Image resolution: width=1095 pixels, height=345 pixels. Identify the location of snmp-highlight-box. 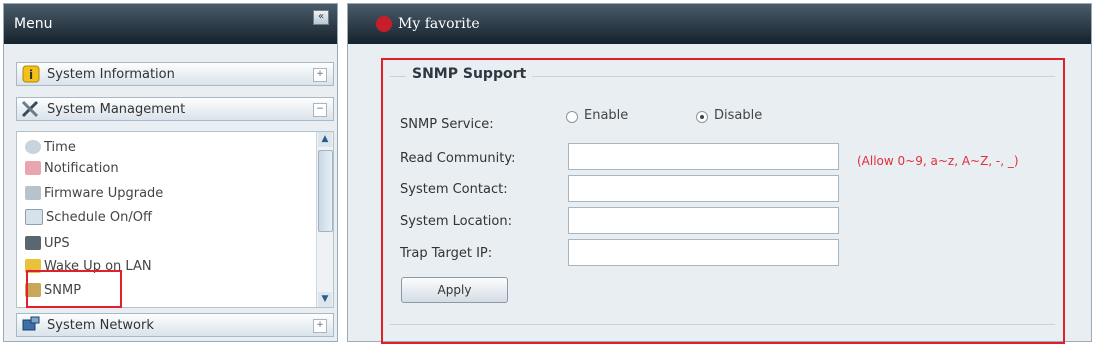
(74, 289).